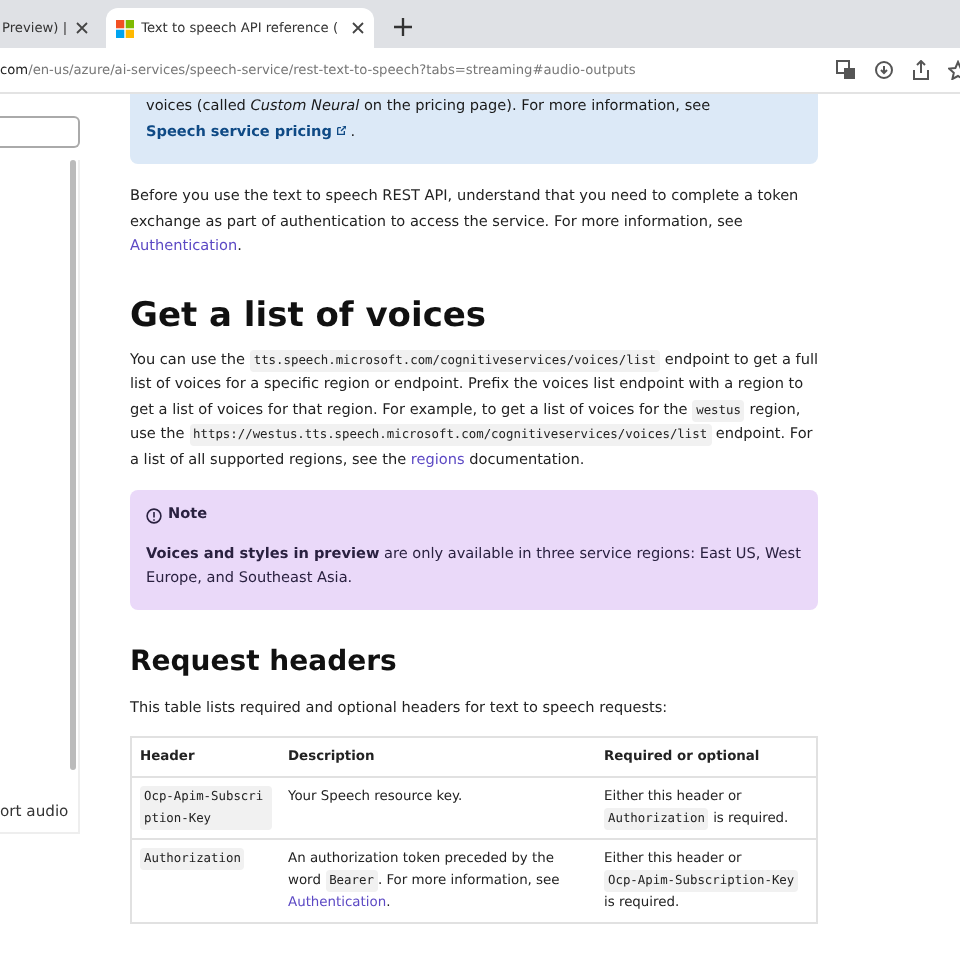 The image size is (960, 960). What do you see at coordinates (884, 70) in the screenshot?
I see `download-icon` at bounding box center [884, 70].